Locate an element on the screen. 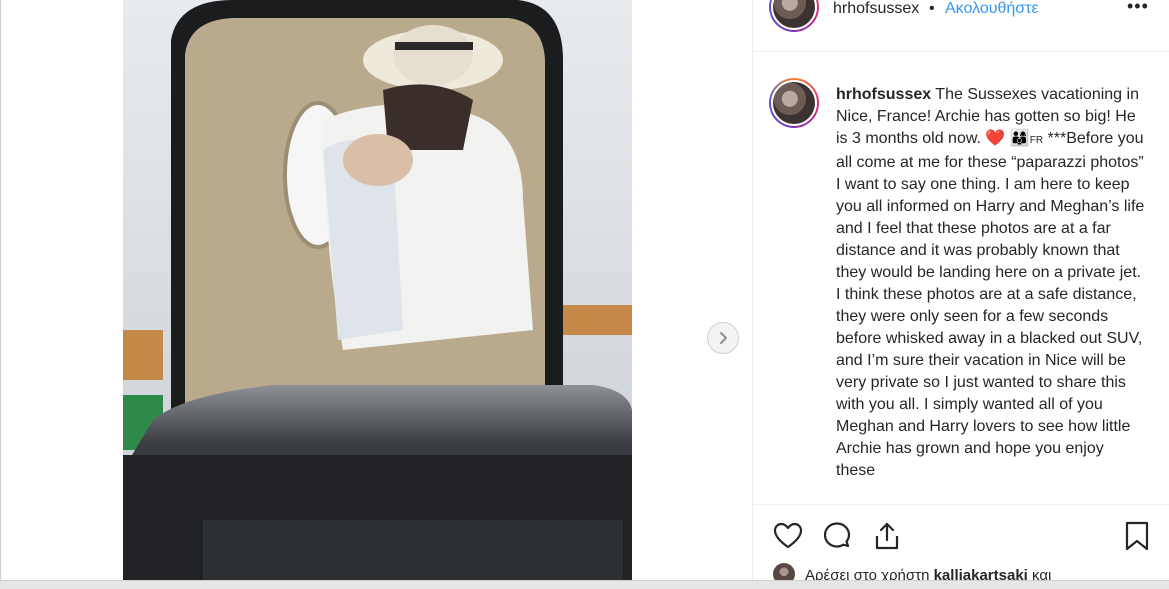  header-username: hrhofsussex is located at coordinates (876, 9).